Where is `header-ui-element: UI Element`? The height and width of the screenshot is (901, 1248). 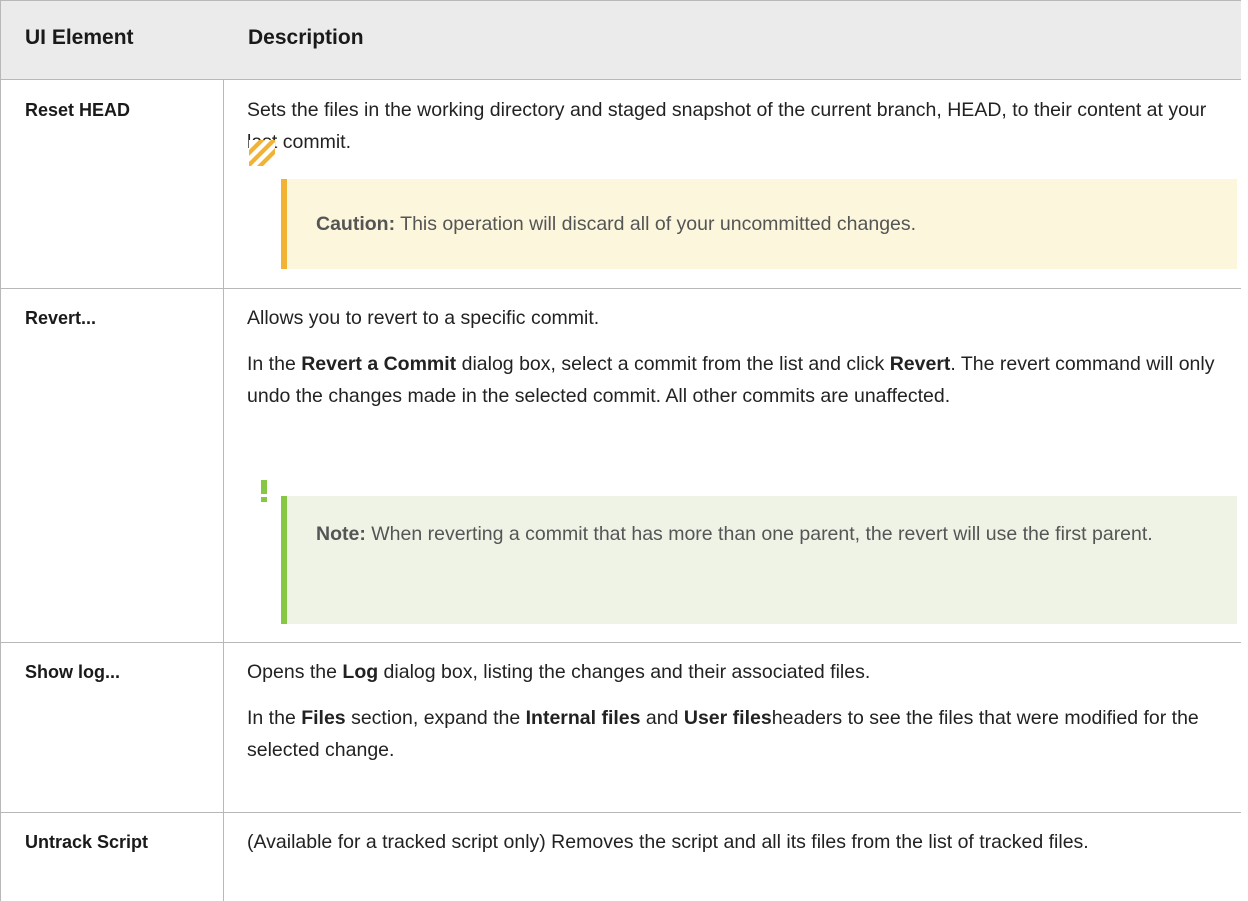 header-ui-element: UI Element is located at coordinates (79, 37).